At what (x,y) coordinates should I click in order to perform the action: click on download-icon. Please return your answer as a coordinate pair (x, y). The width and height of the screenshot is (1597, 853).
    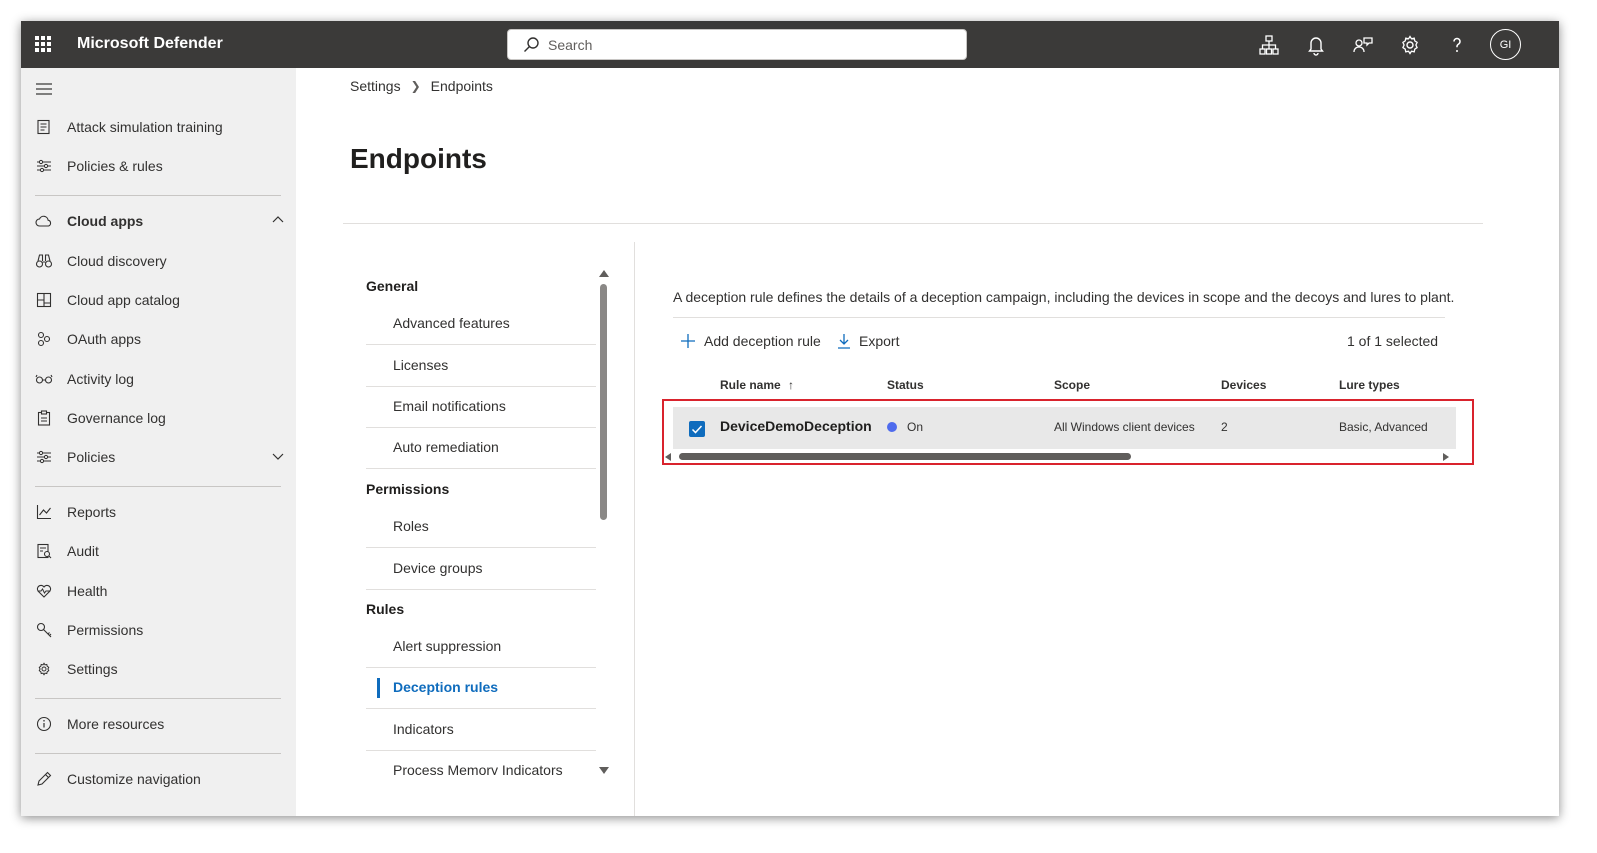
    Looking at the image, I should click on (844, 341).